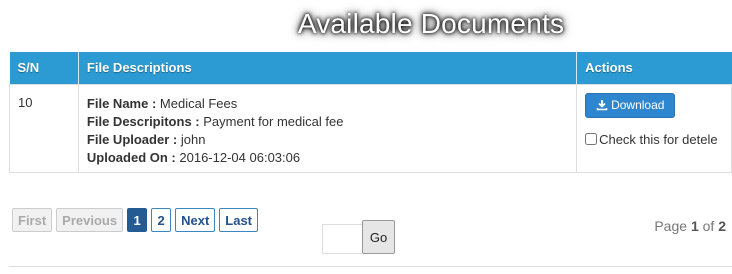  I want to click on download-icon, so click(602, 105).